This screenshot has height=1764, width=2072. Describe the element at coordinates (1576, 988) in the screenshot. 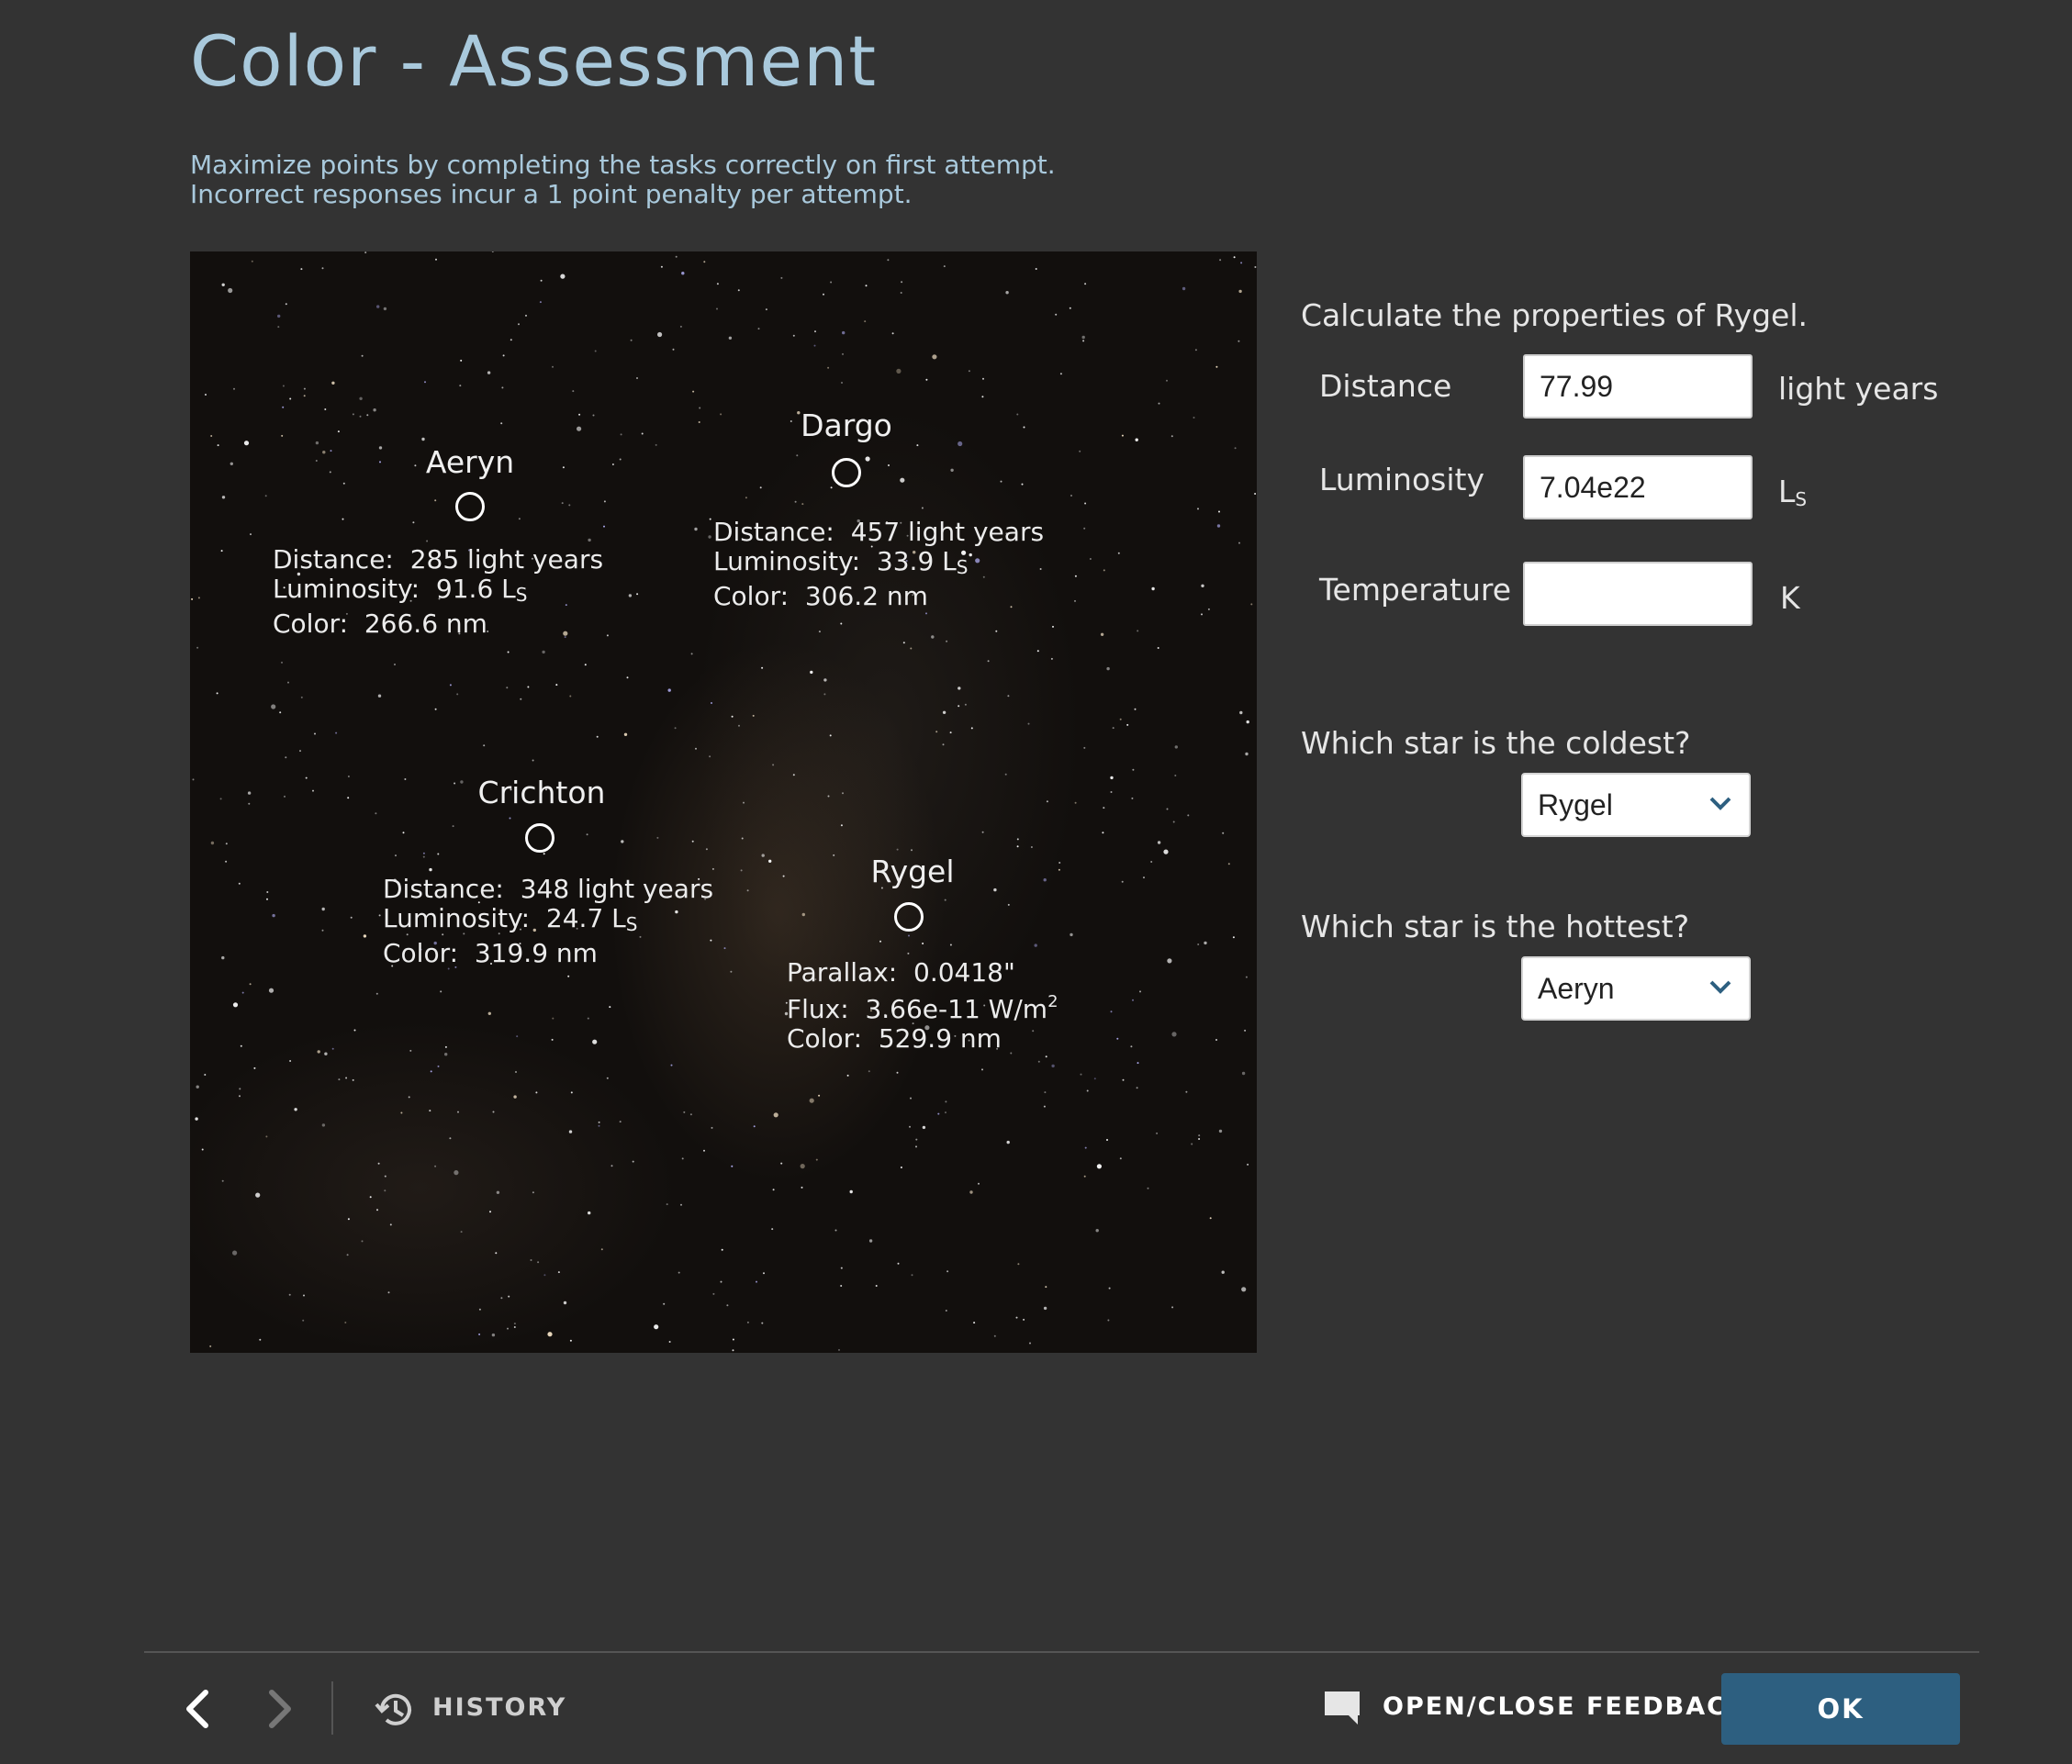

I see `hottest-selected-value: Aeryn` at that location.